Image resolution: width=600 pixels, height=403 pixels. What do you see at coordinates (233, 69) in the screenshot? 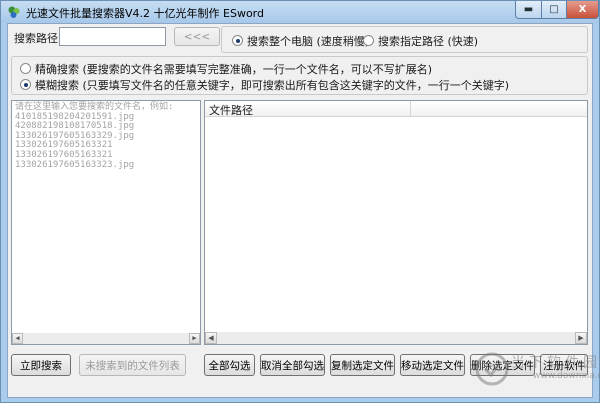
I see `mode-exact-label: 精确搜索 (要搜索的文件名需要填写完整准确，一行一个文件名，可以不写扩展名)` at bounding box center [233, 69].